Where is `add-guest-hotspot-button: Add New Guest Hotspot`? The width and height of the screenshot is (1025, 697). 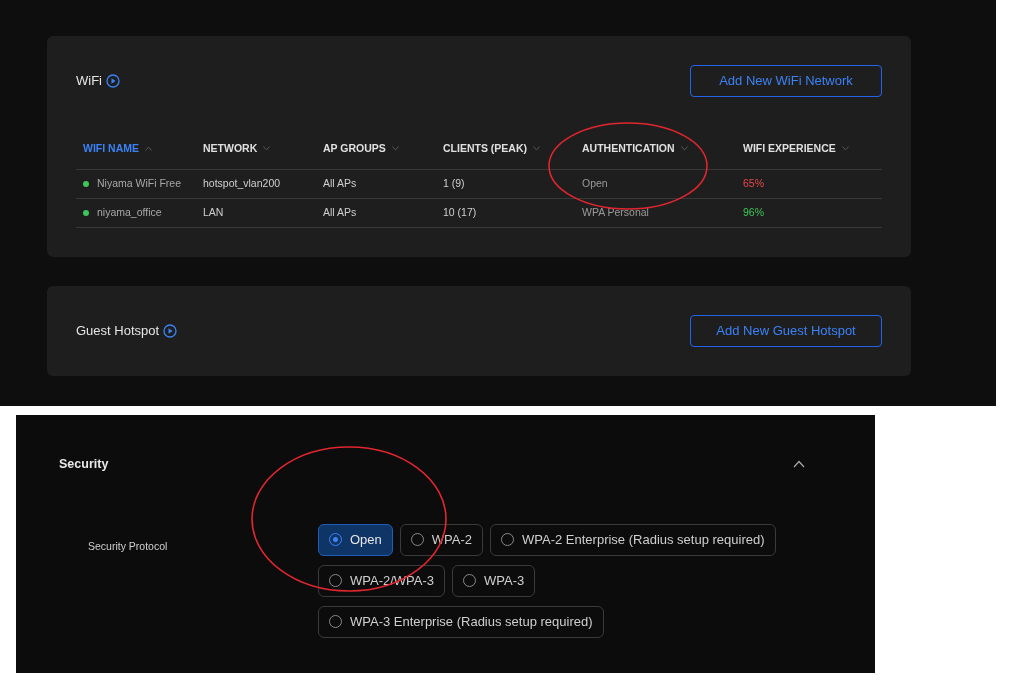
add-guest-hotspot-button: Add New Guest Hotspot is located at coordinates (786, 331).